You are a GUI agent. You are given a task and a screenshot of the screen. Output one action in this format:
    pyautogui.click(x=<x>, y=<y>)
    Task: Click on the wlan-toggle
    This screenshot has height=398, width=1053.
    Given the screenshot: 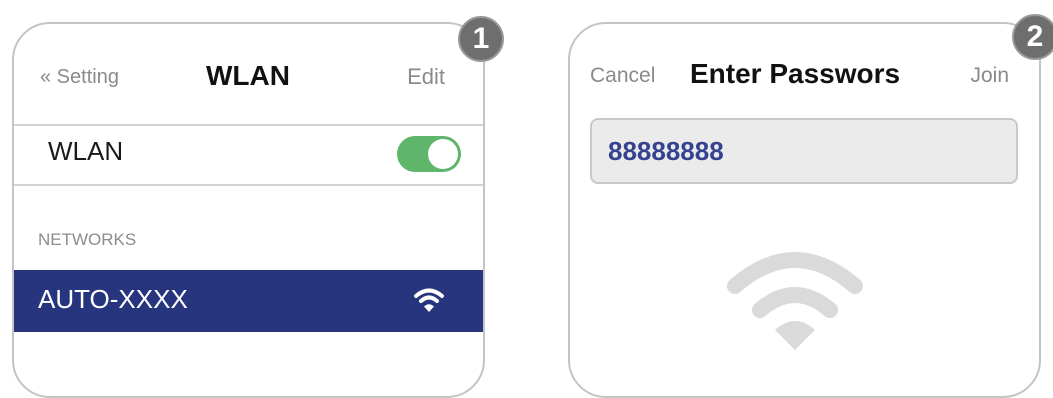 What is the action you would take?
    pyautogui.click(x=429, y=154)
    